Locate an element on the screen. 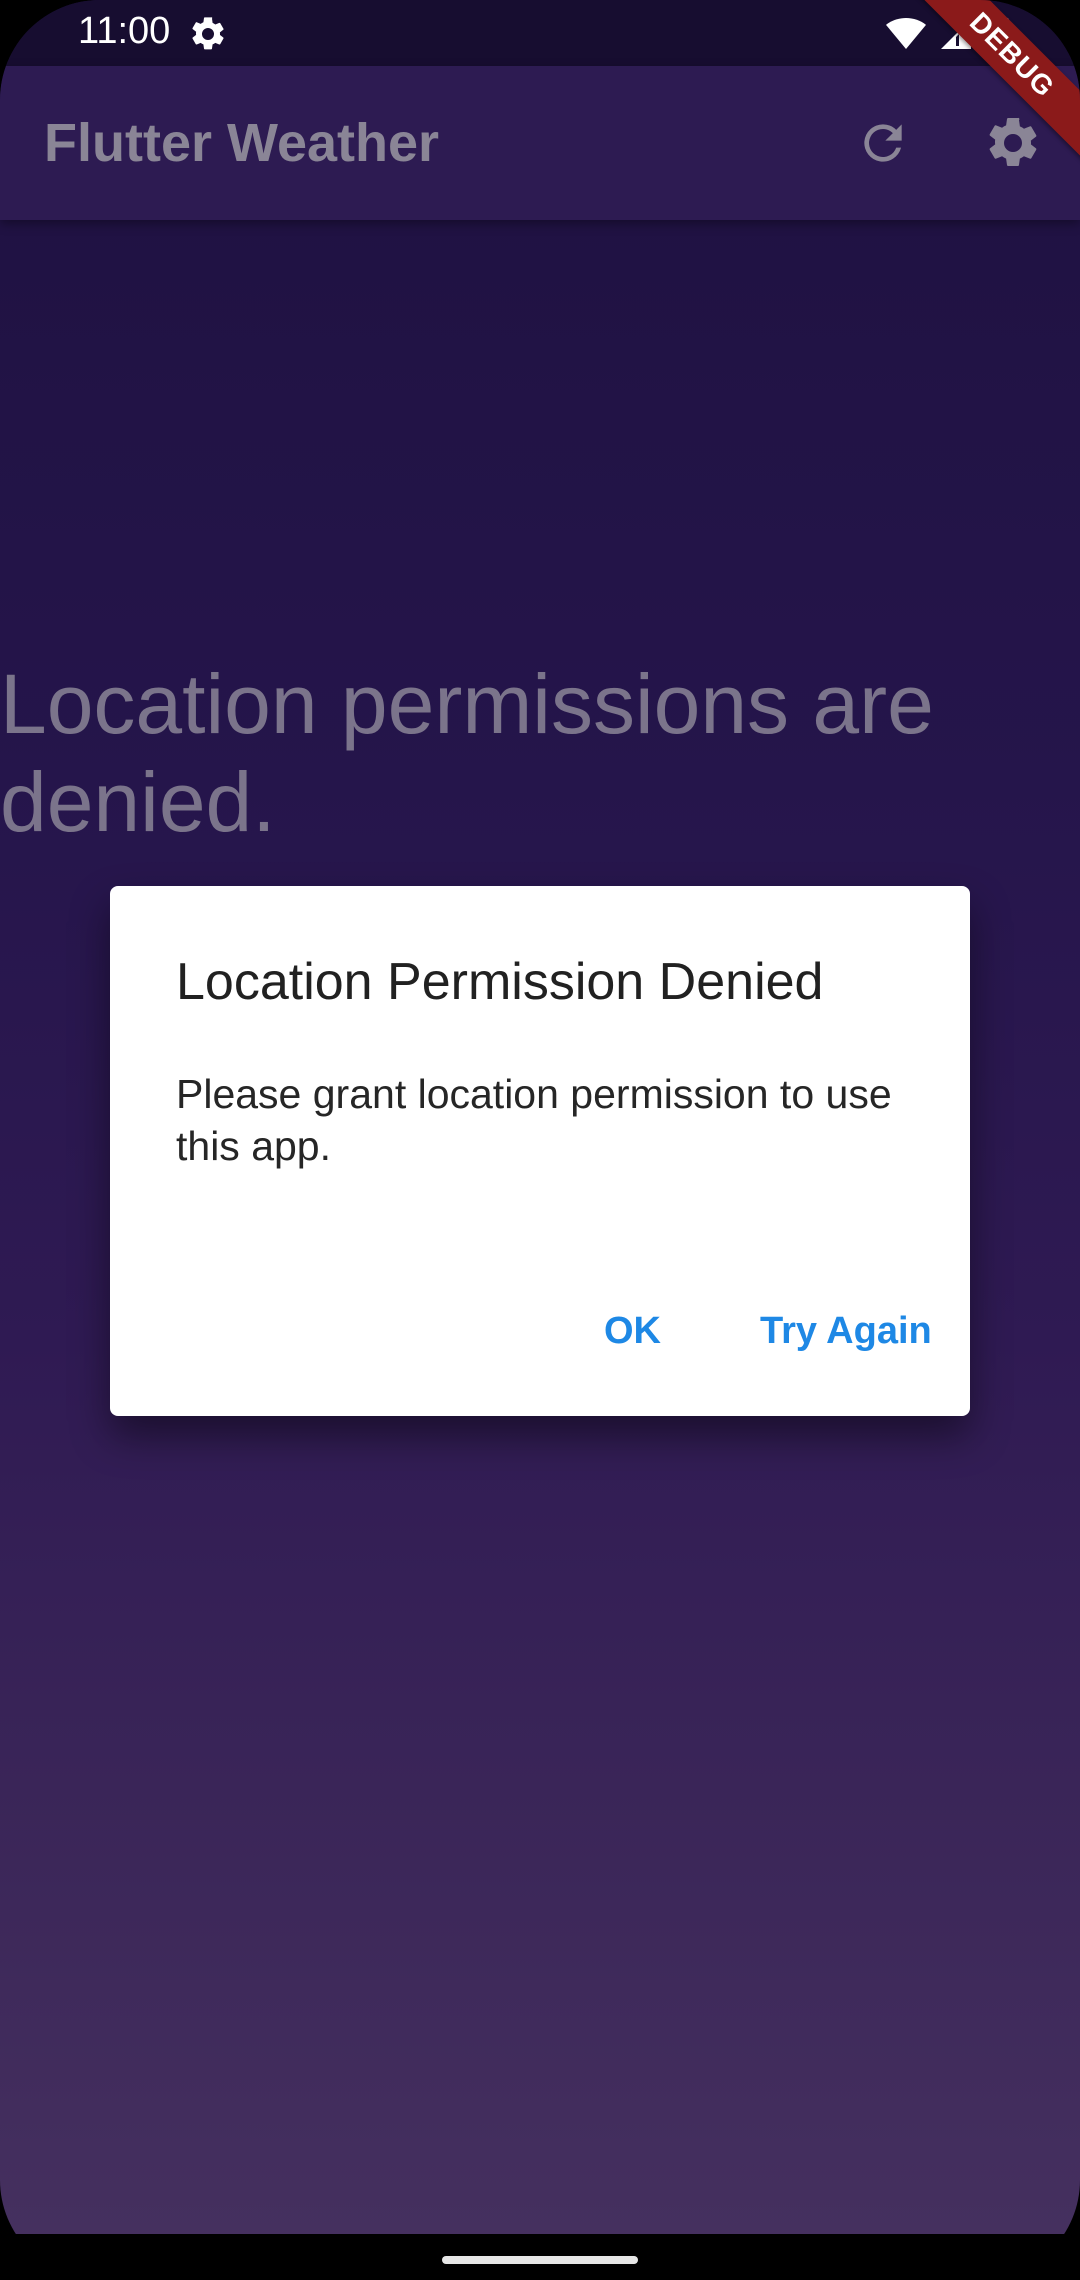  dialog-title: Location Permission Denied is located at coordinates (500, 982).